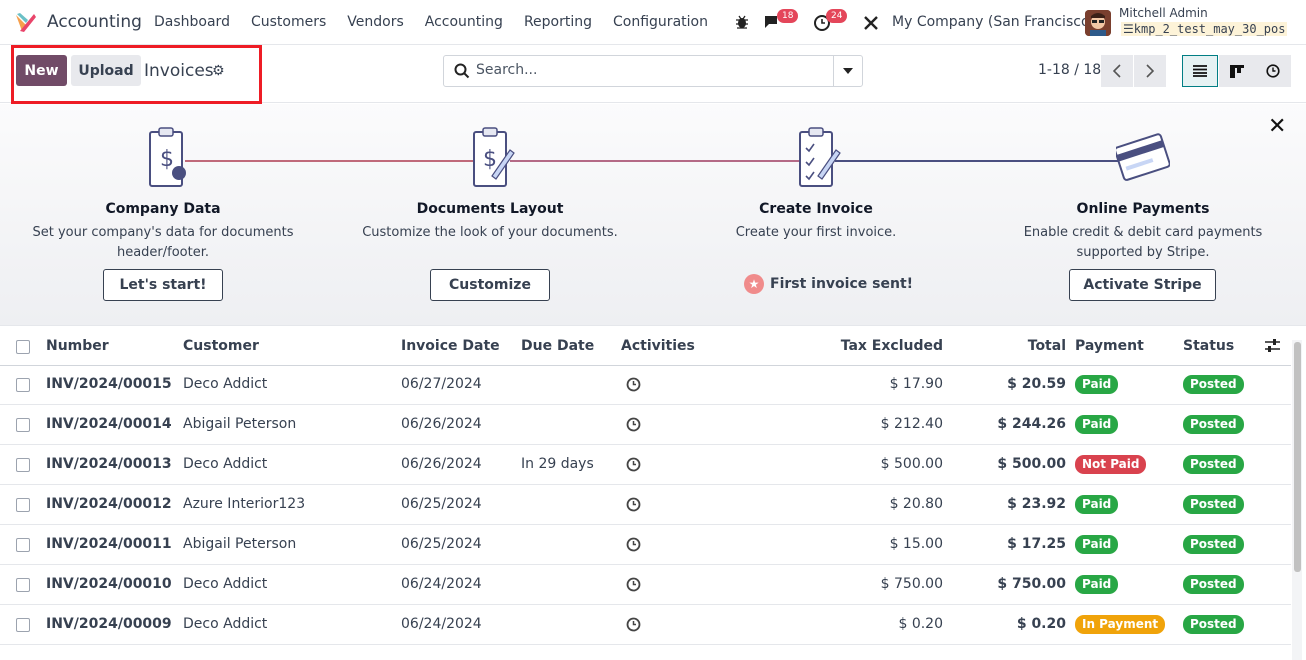 The image size is (1306, 660). Describe the element at coordinates (1163, 13) in the screenshot. I see `user-name: Mitchell Admin` at that location.